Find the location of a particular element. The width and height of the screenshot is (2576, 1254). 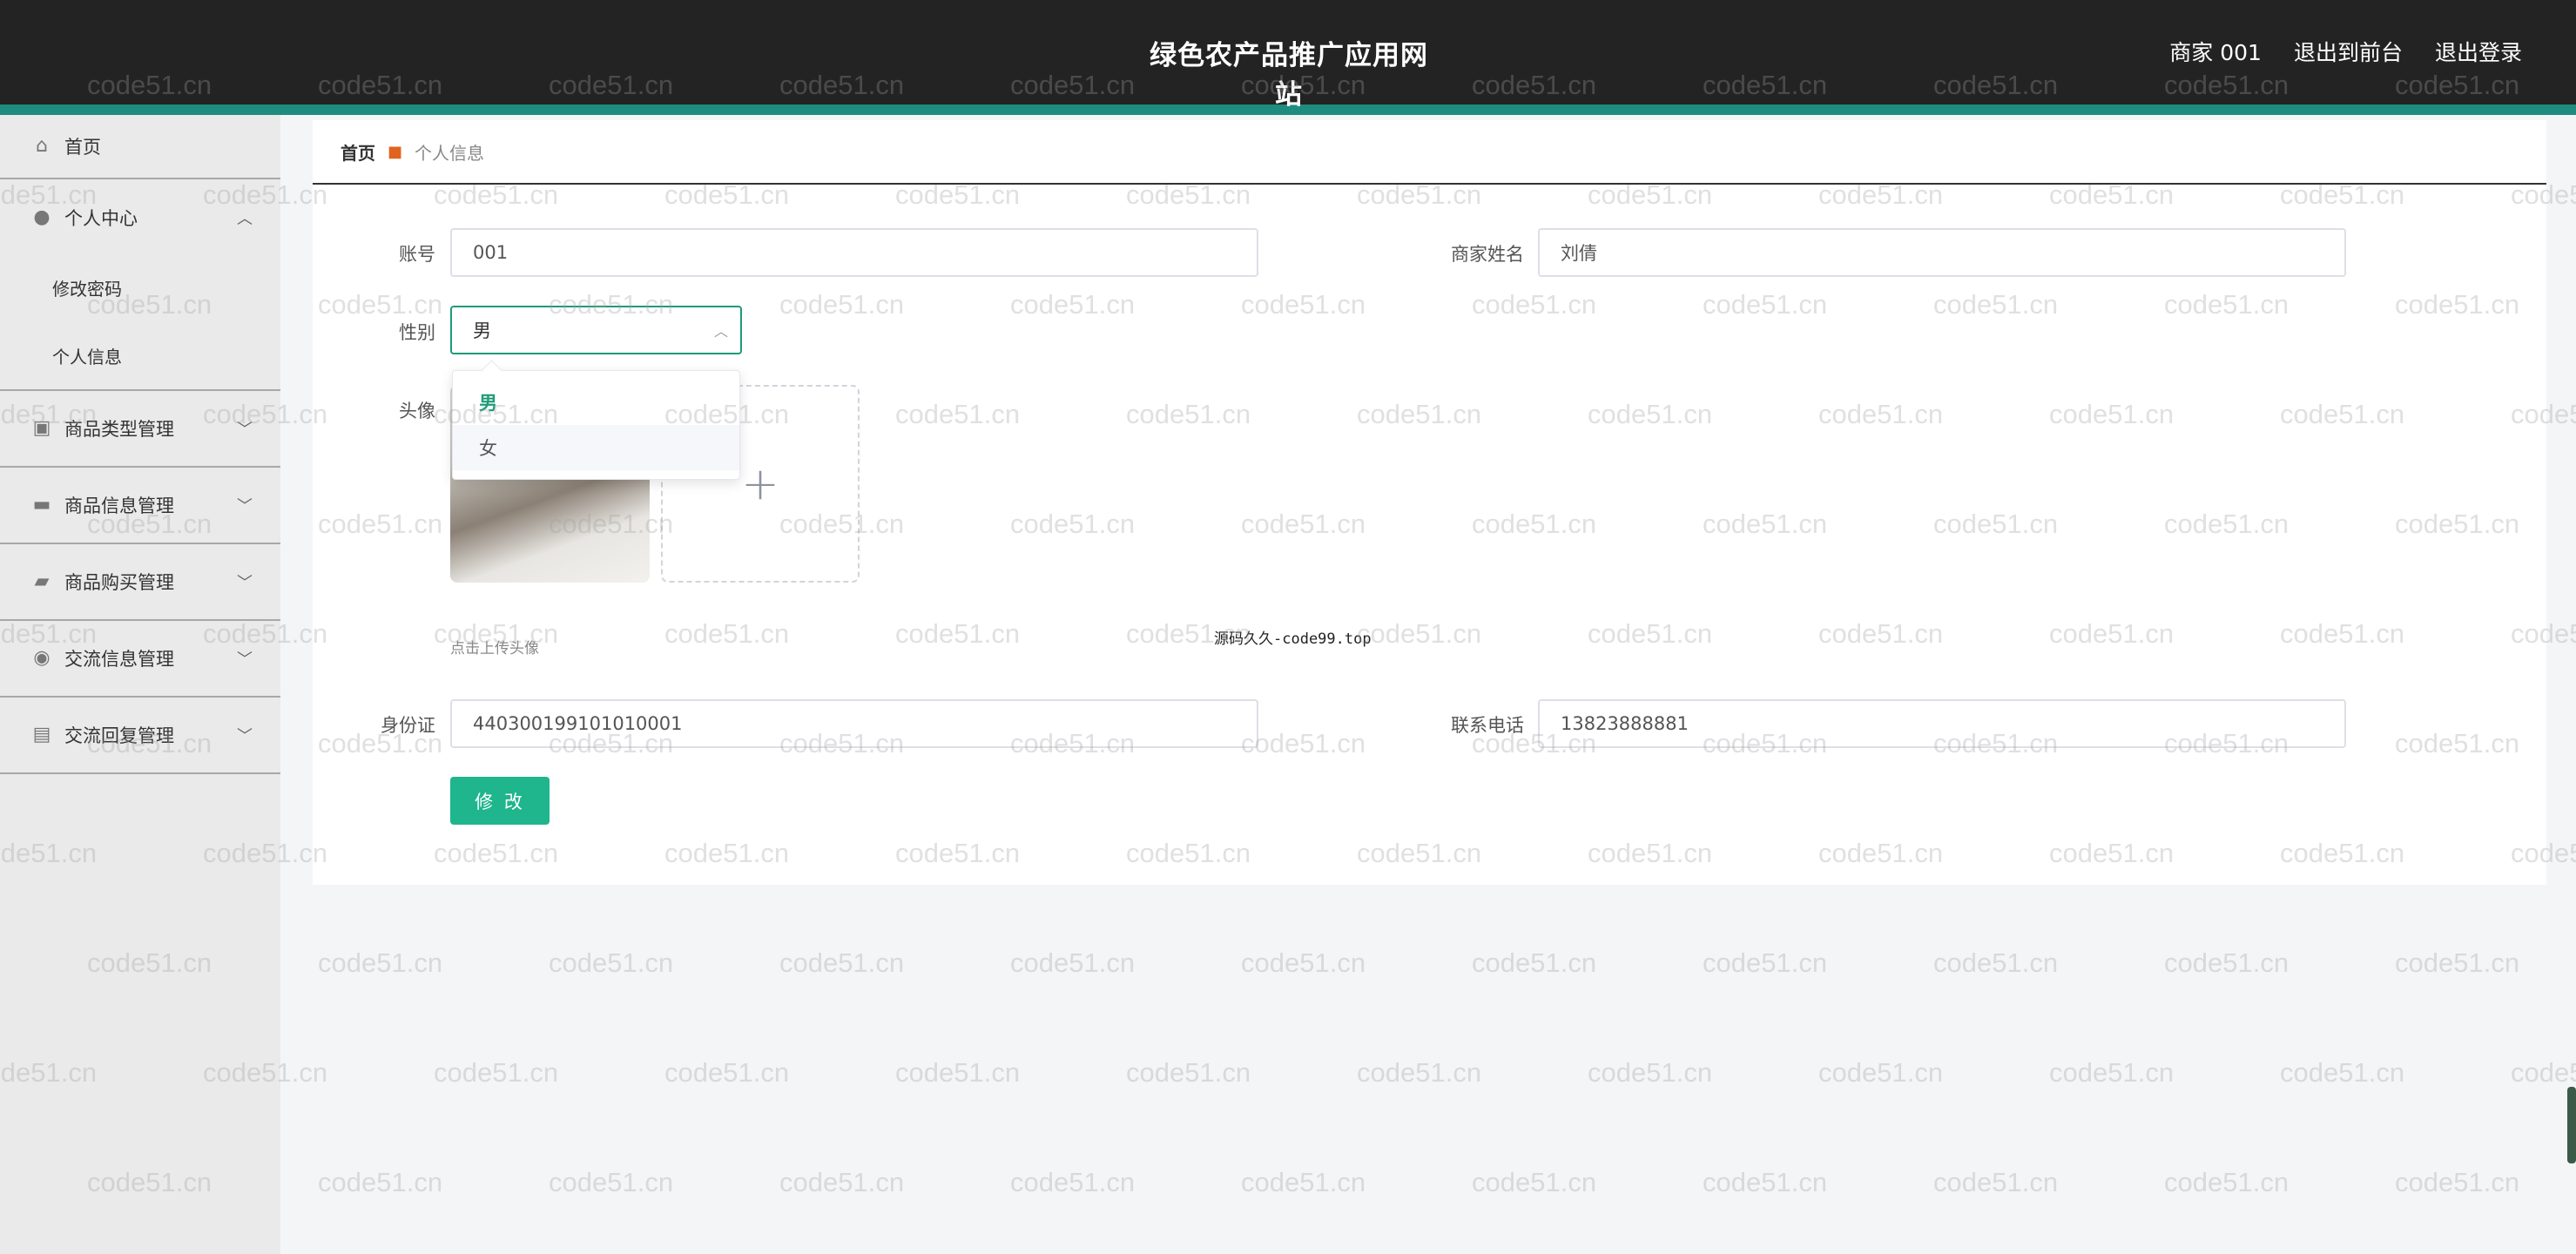

sidebar-item-label: 商品信息管理 is located at coordinates (119, 506).